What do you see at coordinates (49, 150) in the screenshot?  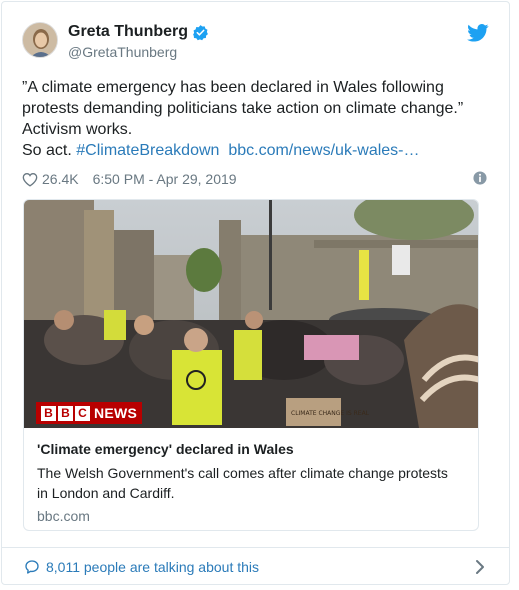 I see `tweet-text-prefix: So act.` at bounding box center [49, 150].